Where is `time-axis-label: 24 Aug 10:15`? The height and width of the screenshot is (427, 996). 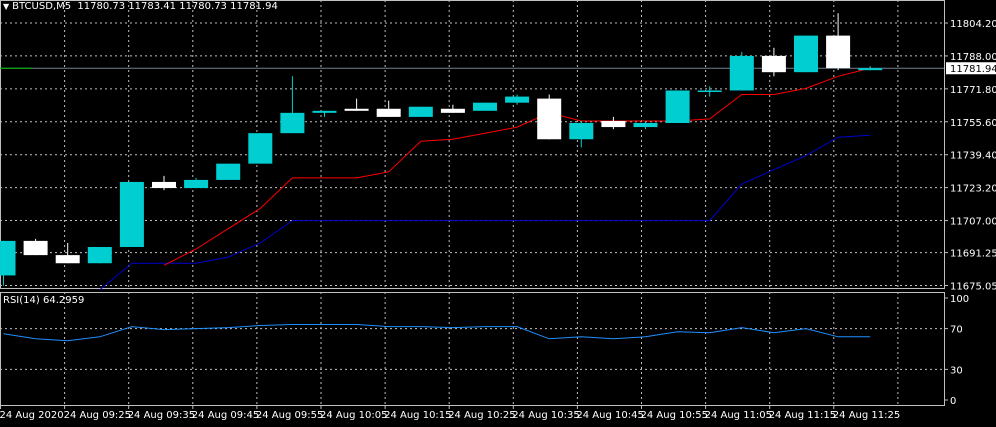
time-axis-label: 24 Aug 10:15 is located at coordinates (417, 415).